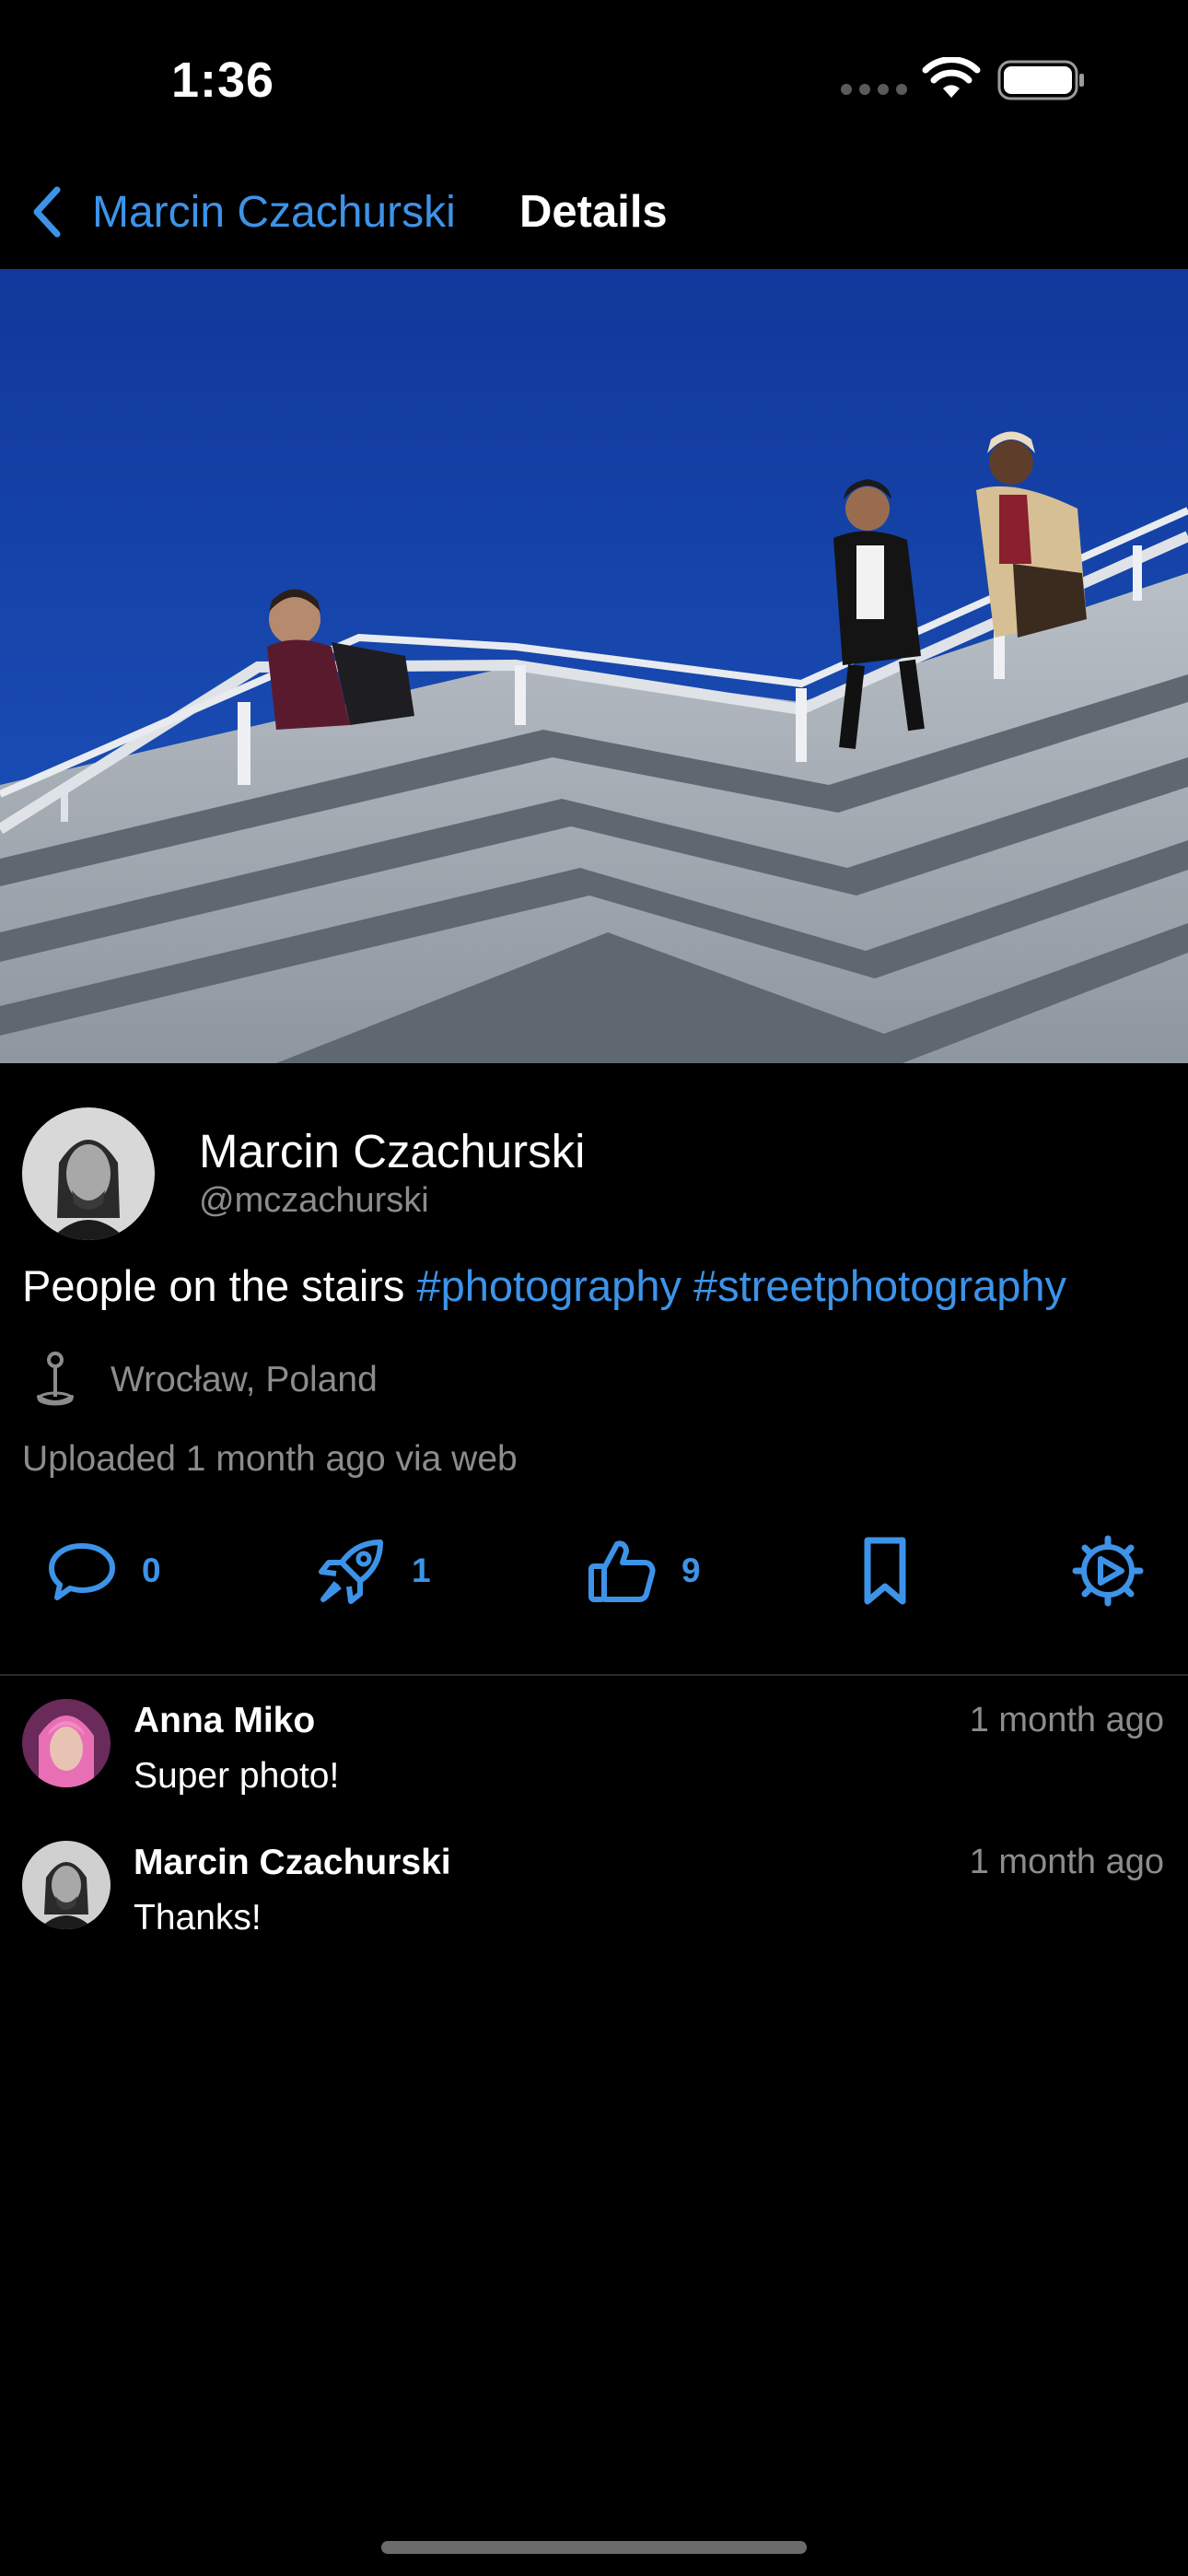  What do you see at coordinates (223, 80) in the screenshot?
I see `status-time: 1:36` at bounding box center [223, 80].